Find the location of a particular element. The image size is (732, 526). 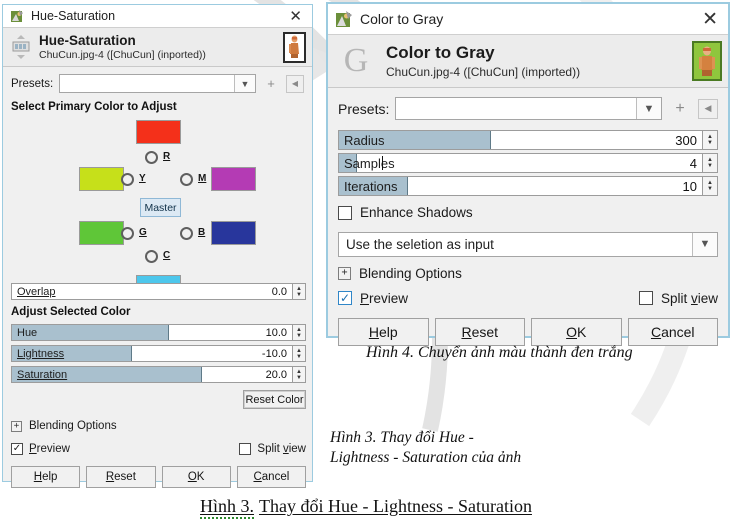

iterations-slider: Iterations 10 is located at coordinates (520, 186).